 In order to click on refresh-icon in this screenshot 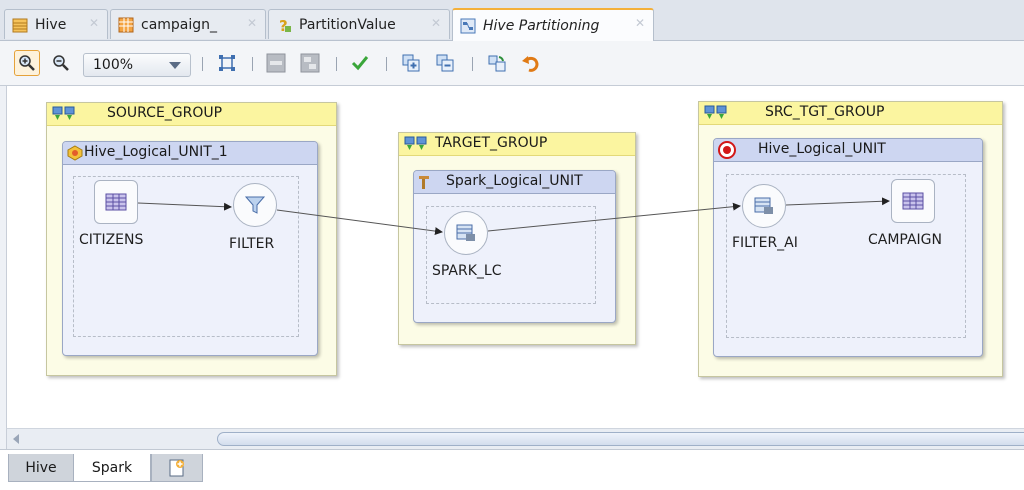, I will do `click(497, 63)`.